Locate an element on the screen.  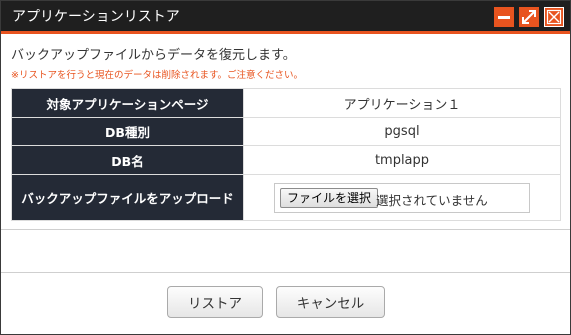
maximize-icon is located at coordinates (529, 17).